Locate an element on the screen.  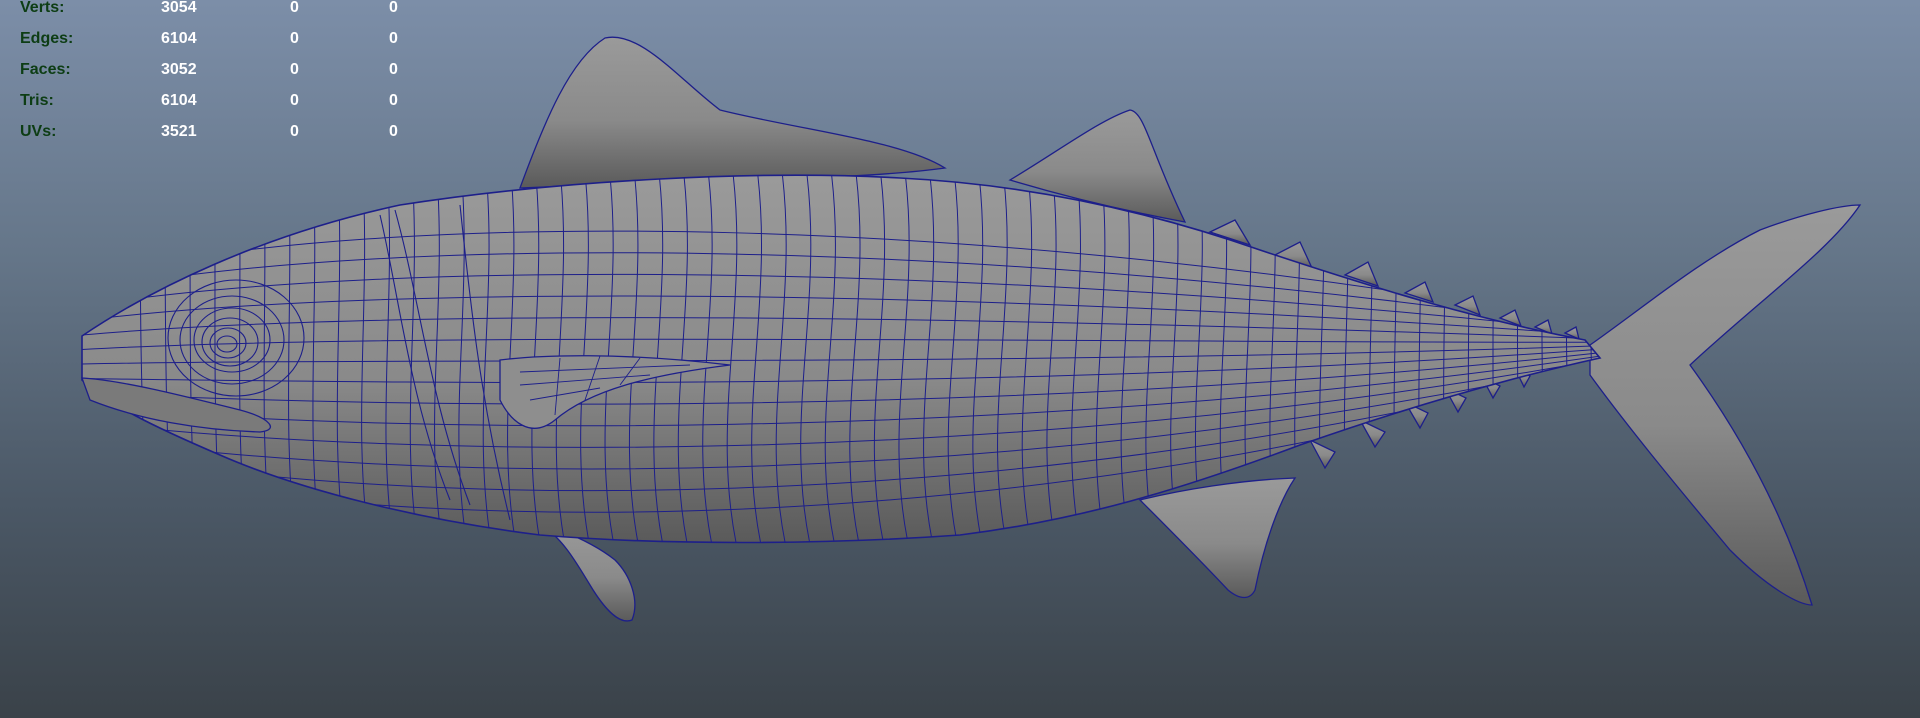
hud-total-count: 3521 is located at coordinates (179, 131).